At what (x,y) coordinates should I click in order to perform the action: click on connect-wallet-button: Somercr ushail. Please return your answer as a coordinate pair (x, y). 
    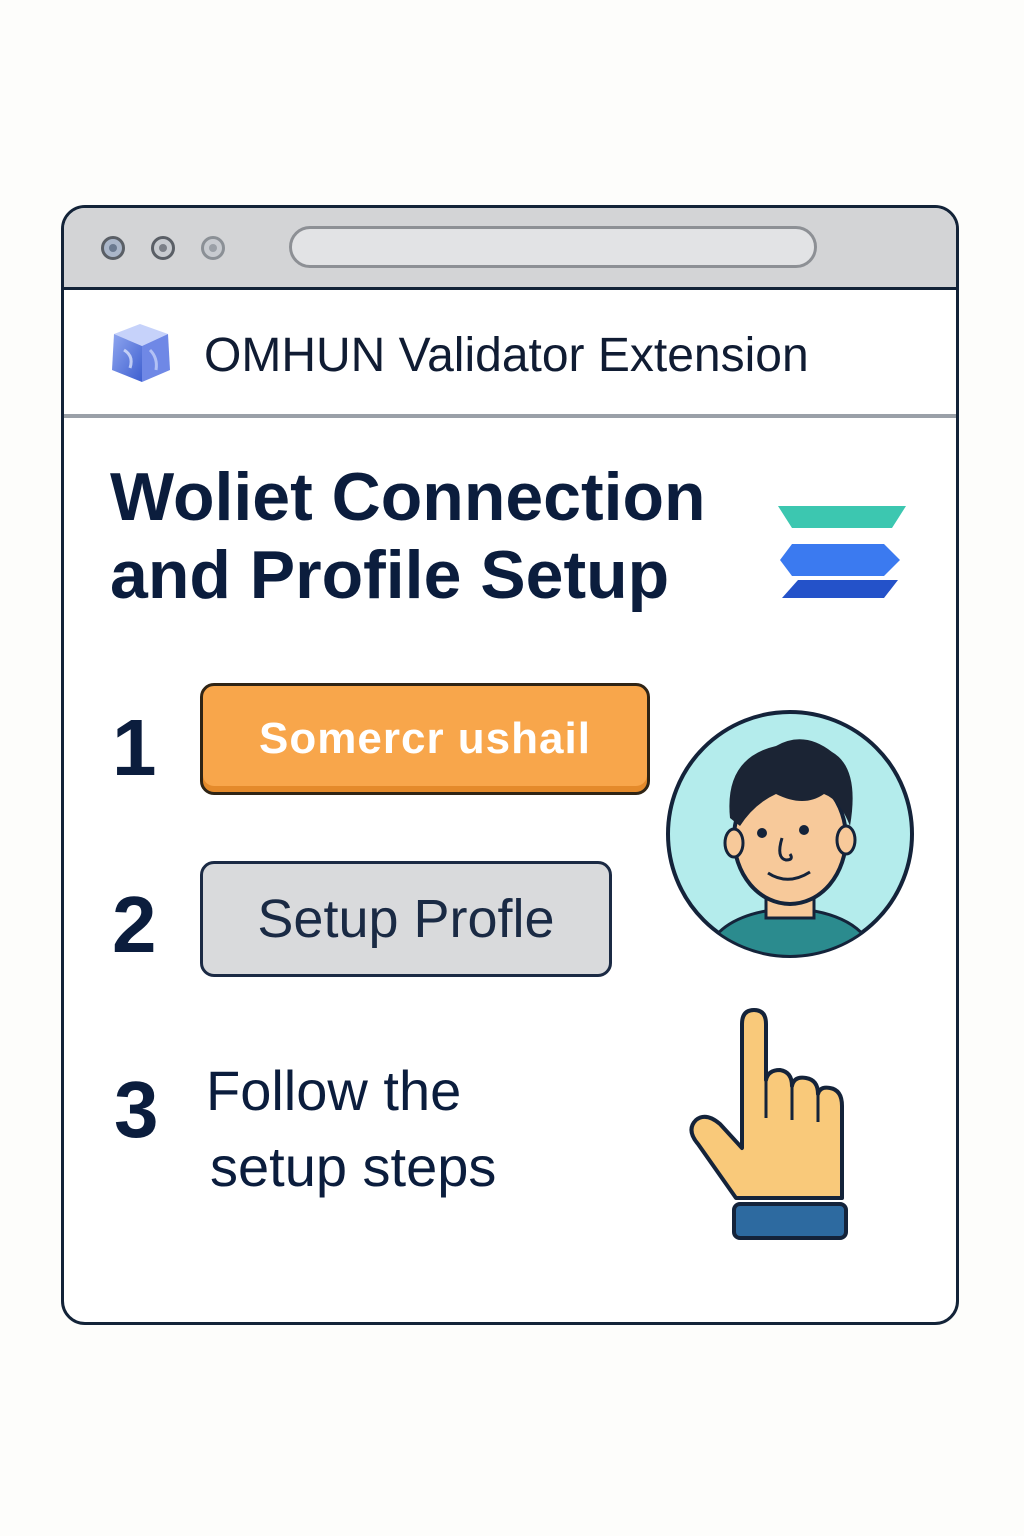
    Looking at the image, I should click on (425, 739).